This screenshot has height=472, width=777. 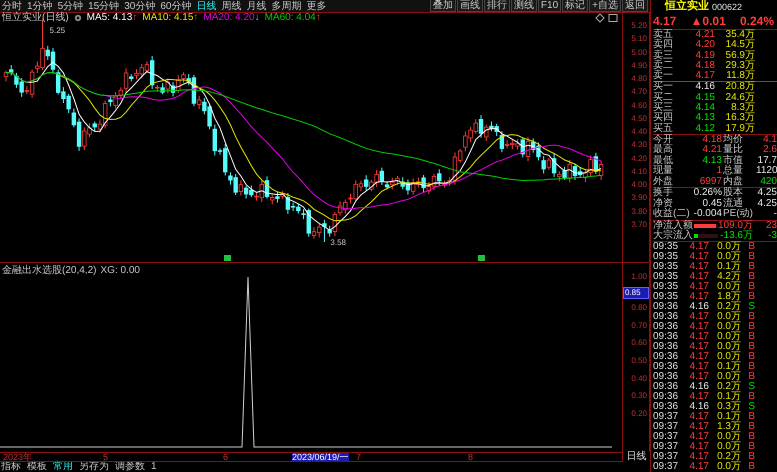 What do you see at coordinates (229, 18) in the screenshot?
I see `moving-average-label: MA20: 4.20` at bounding box center [229, 18].